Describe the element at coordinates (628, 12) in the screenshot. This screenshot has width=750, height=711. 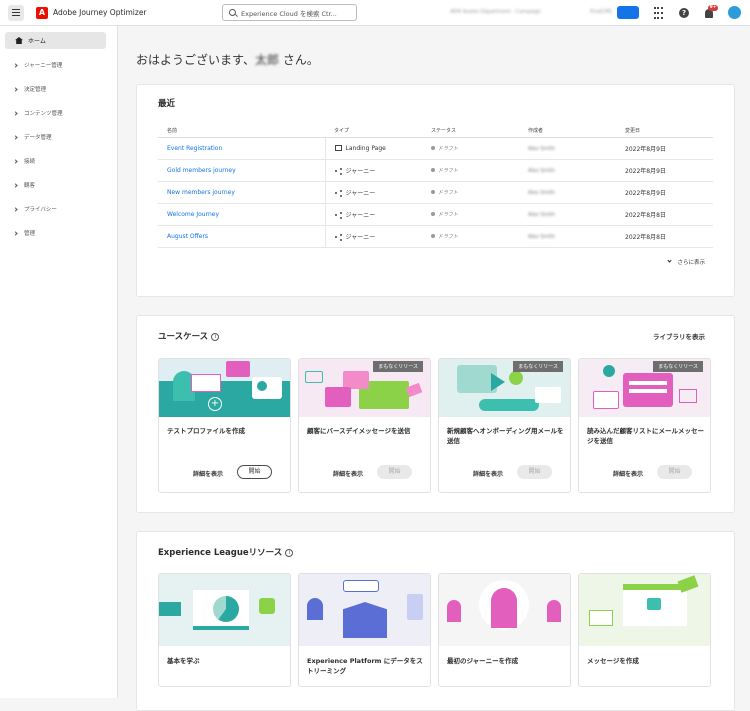
I see `org-switch-button` at that location.